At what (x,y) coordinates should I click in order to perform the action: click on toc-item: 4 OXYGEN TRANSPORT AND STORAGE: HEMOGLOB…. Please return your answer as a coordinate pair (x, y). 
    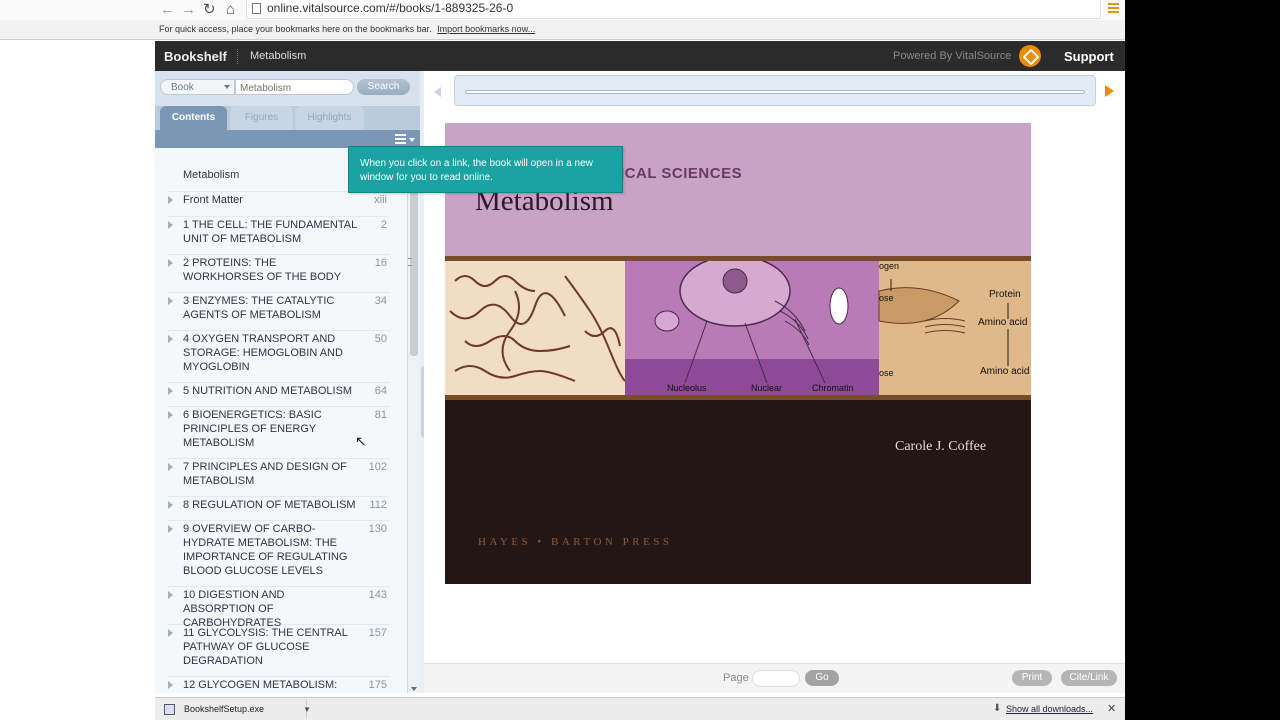
    Looking at the image, I should click on (279, 357).